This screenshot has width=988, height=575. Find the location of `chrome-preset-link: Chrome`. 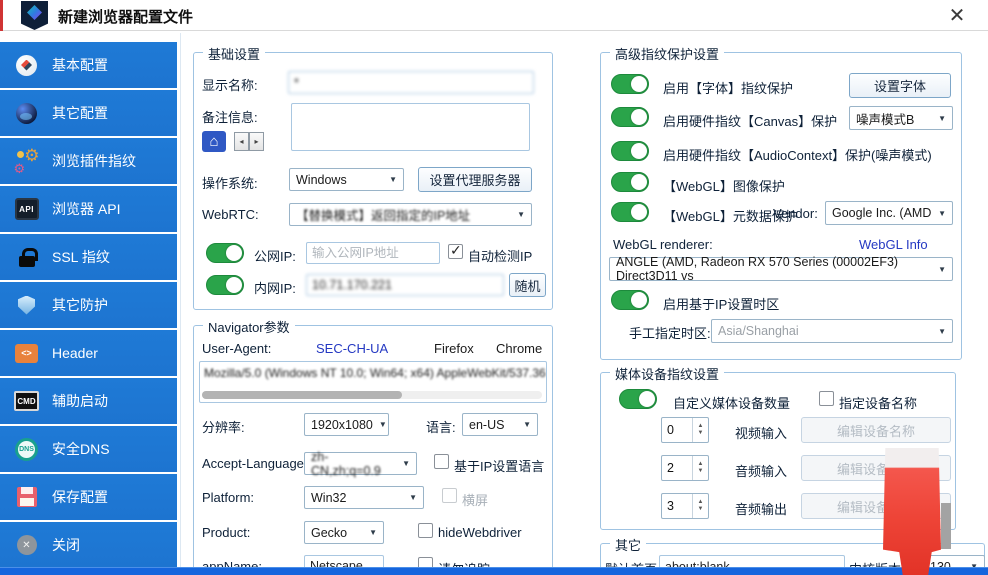

chrome-preset-link: Chrome is located at coordinates (519, 348).